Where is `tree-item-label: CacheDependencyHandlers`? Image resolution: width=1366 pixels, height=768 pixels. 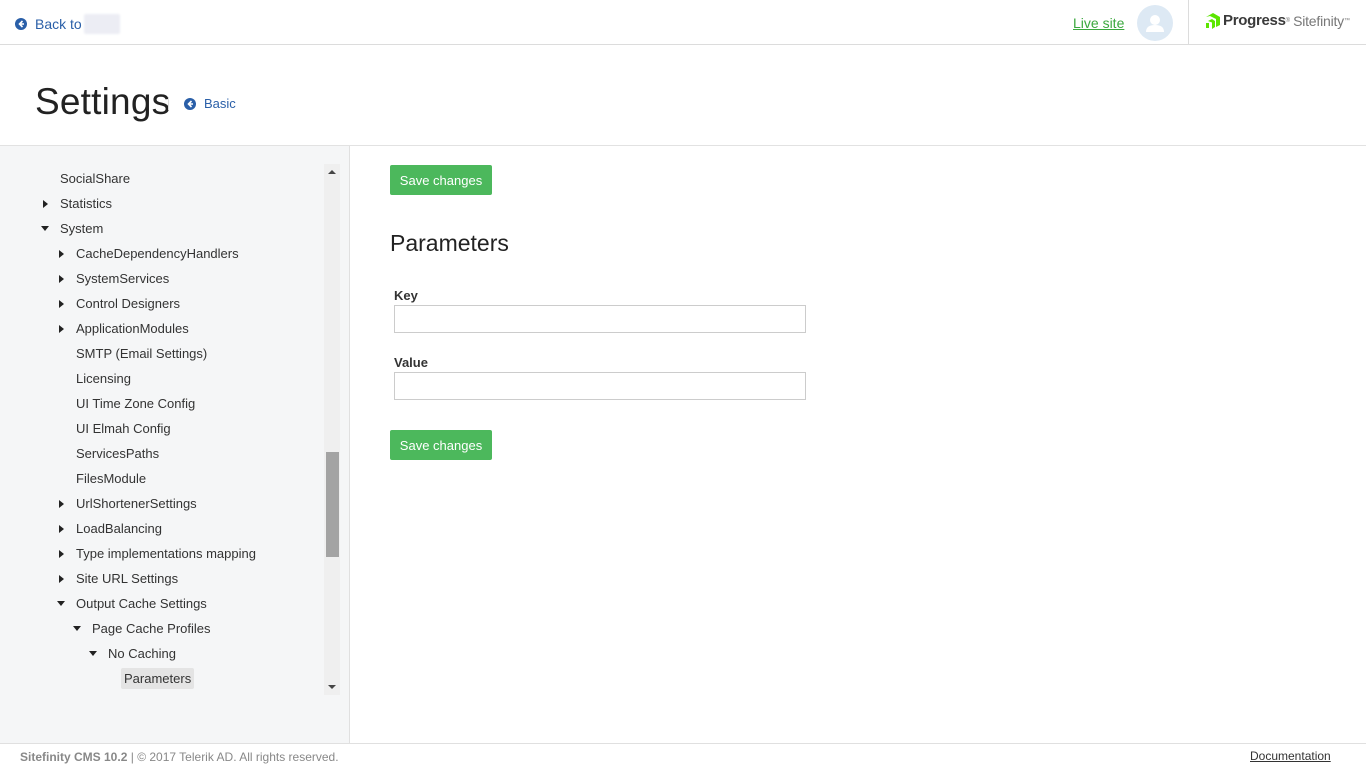 tree-item-label: CacheDependencyHandlers is located at coordinates (157, 253).